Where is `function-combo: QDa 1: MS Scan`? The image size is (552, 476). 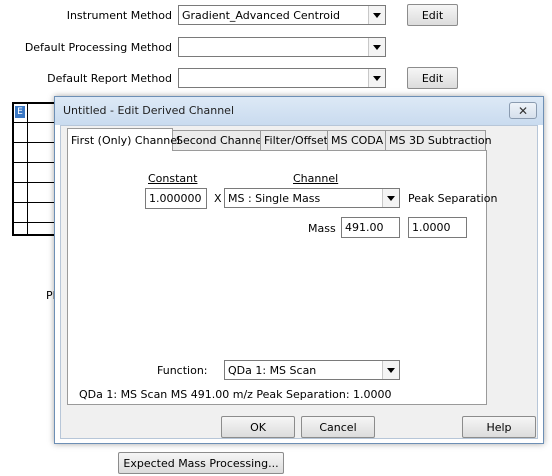
function-combo: QDa 1: MS Scan is located at coordinates (312, 370).